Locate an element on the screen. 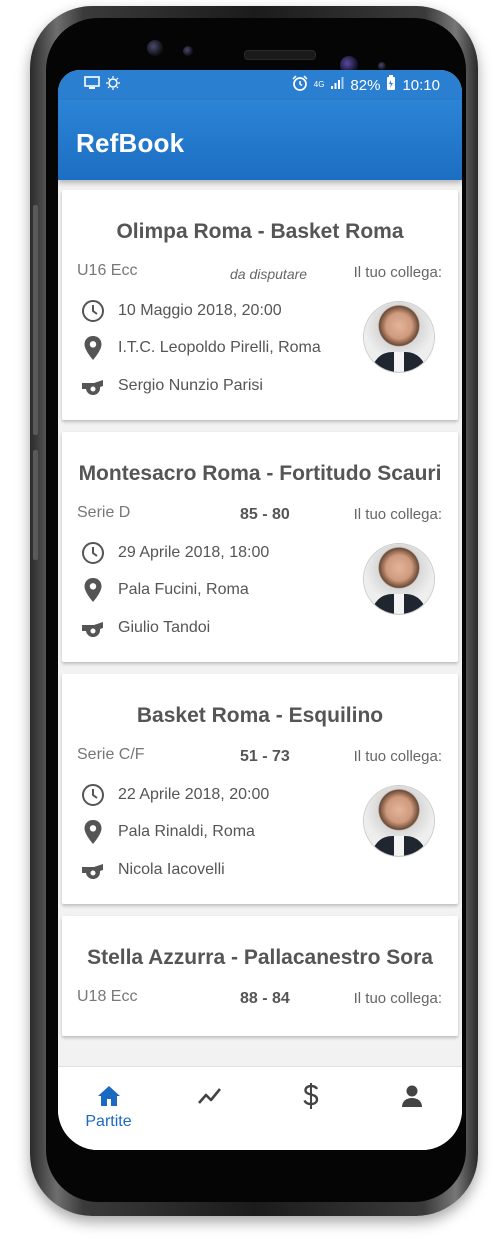 This screenshot has width=493, height=1239. network-type: 4G is located at coordinates (319, 84).